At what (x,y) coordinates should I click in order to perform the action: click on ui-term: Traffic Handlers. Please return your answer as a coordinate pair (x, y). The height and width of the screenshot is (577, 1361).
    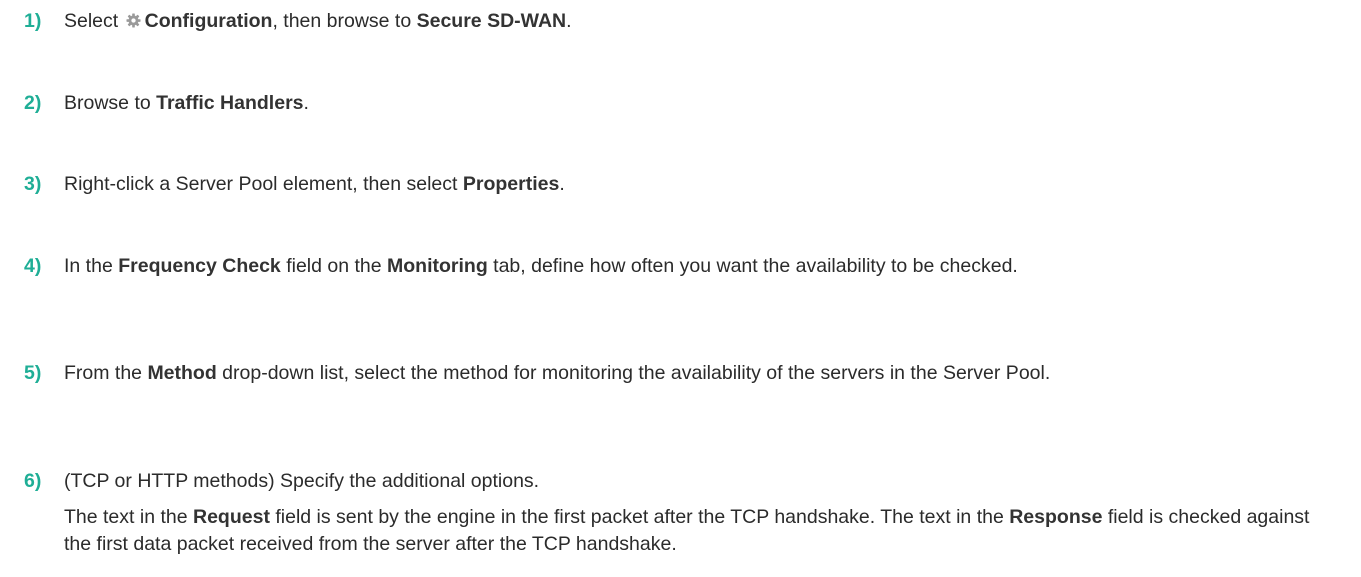
    Looking at the image, I should click on (230, 103).